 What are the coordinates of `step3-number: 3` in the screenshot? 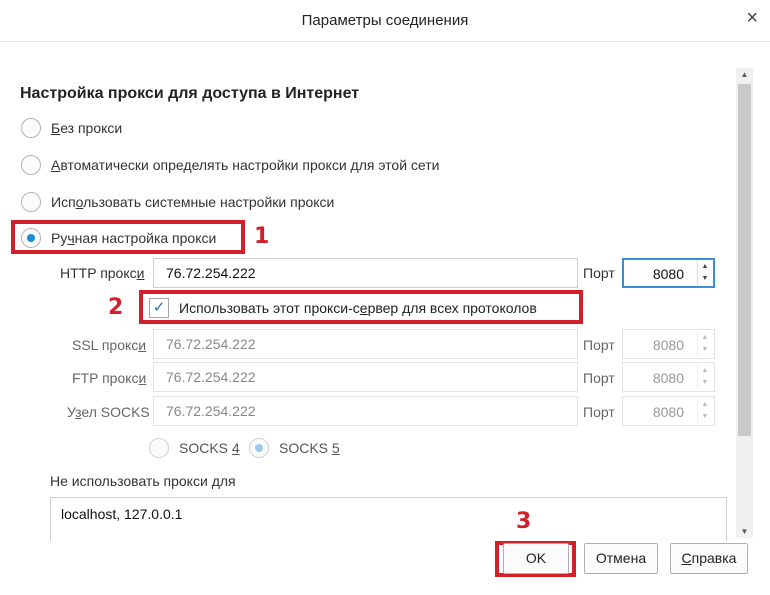 It's located at (524, 521).